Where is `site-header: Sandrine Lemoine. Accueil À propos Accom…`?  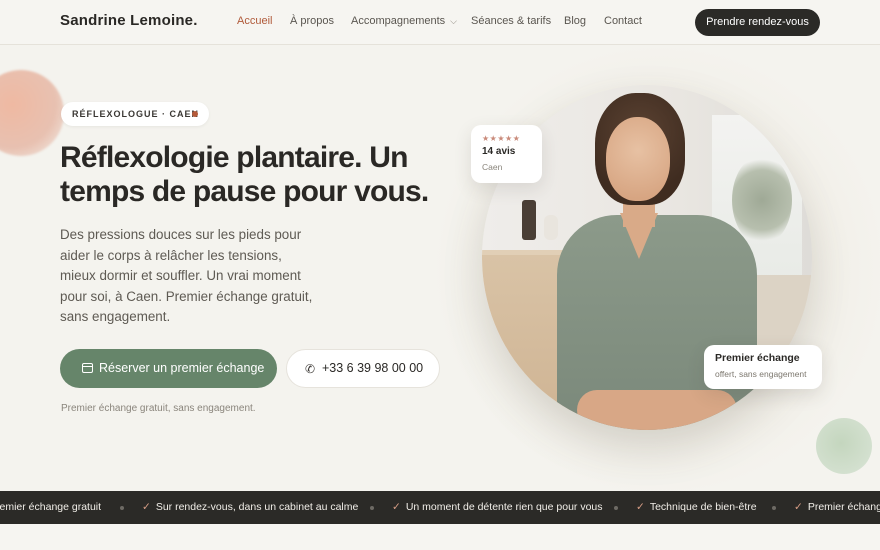
site-header: Sandrine Lemoine. Accueil À propos Accom… is located at coordinates (440, 22).